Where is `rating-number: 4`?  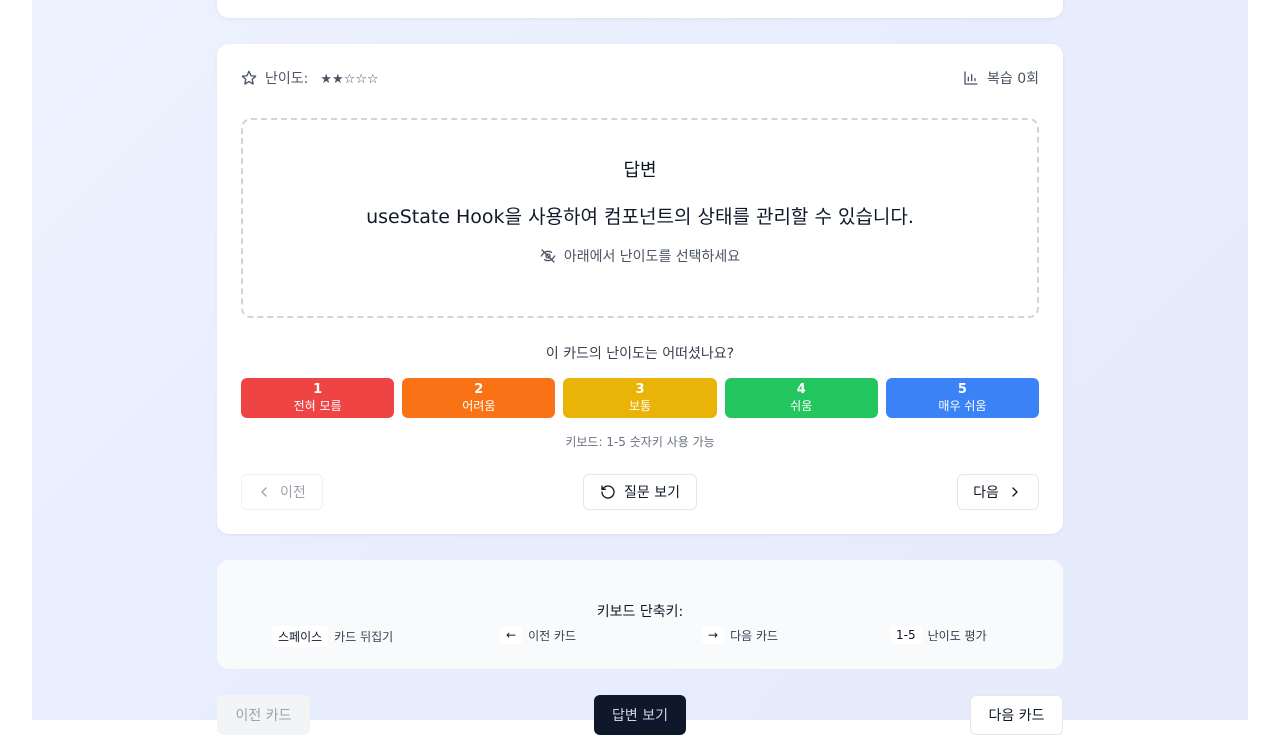 rating-number: 4 is located at coordinates (801, 389).